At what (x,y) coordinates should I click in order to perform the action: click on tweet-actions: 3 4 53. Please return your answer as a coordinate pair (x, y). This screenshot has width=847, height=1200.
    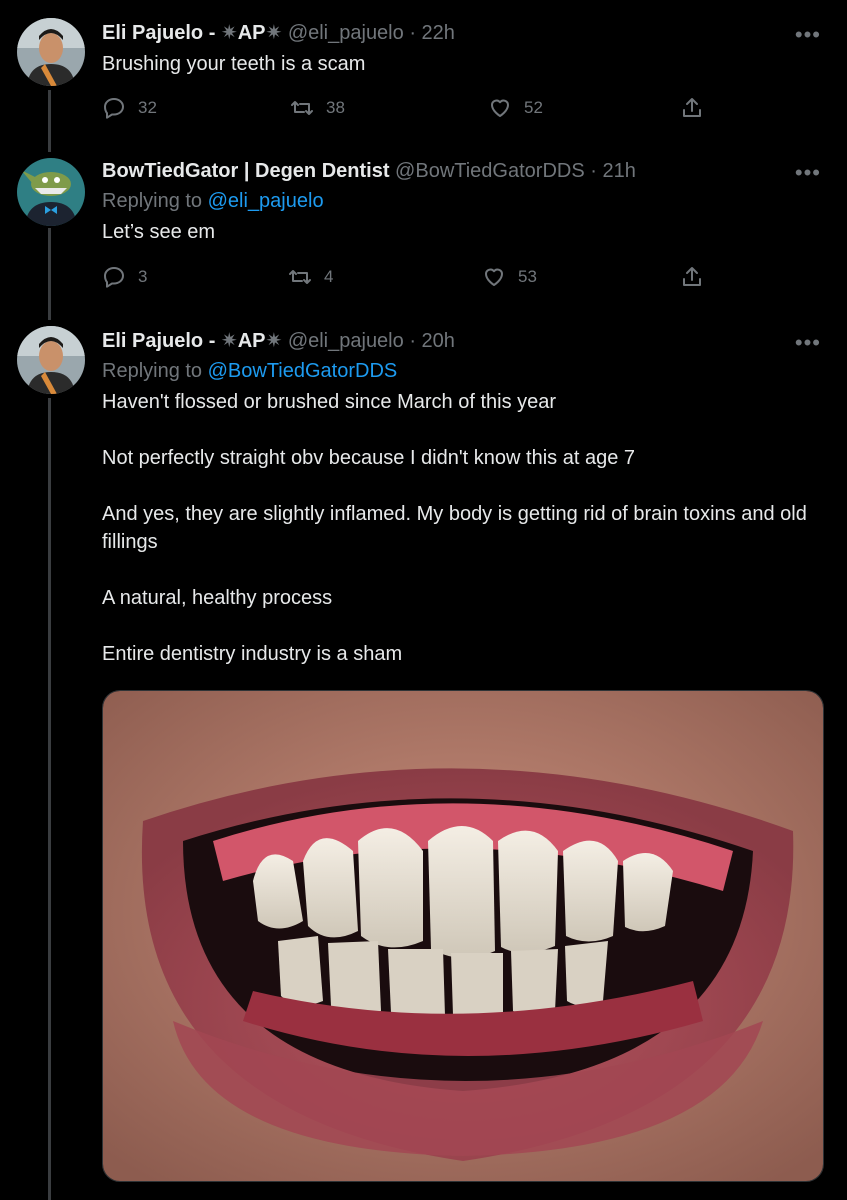
    Looking at the image, I should click on (404, 280).